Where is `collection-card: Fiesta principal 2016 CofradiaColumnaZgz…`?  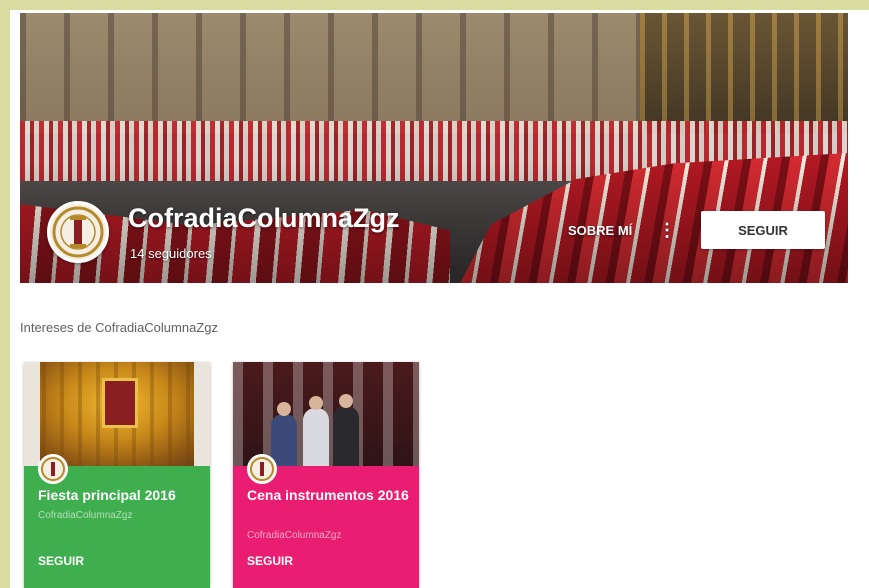
collection-card: Fiesta principal 2016 CofradiaColumnaZgz… is located at coordinates (117, 475).